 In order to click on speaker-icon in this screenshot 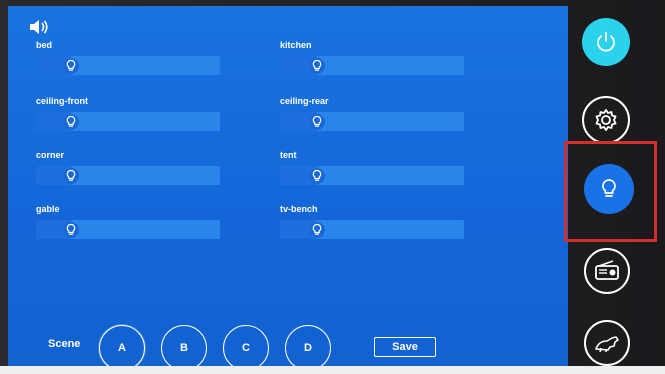, I will do `click(39, 27)`.